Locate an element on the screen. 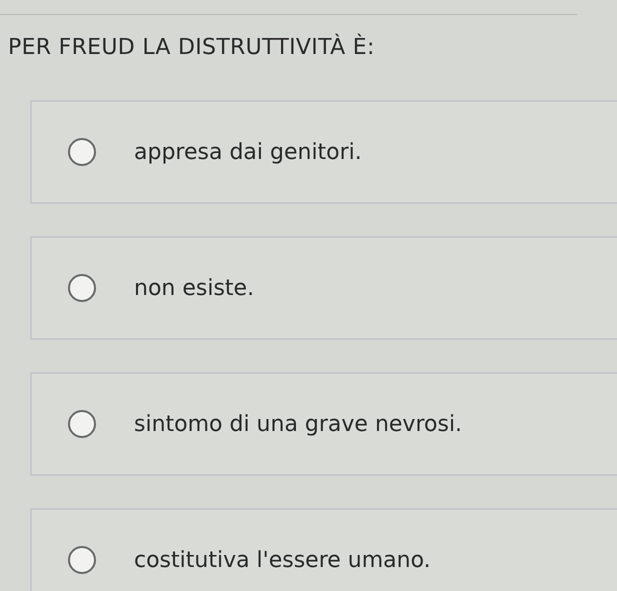 The height and width of the screenshot is (591, 617). question-title: PER FREUD LA DISTRUTTIVITÀ È: is located at coordinates (191, 46).